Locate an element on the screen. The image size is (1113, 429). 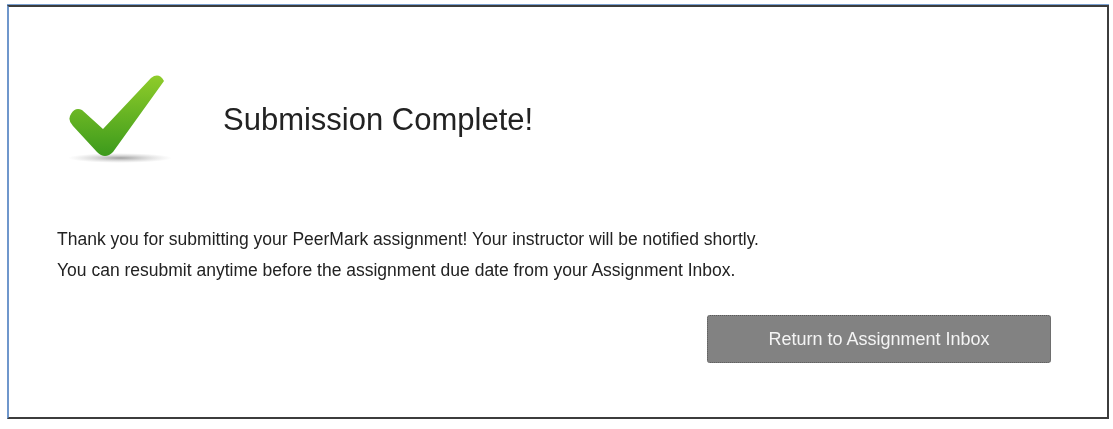
confirmation-message: Thank you for submitting your PeerMark assignment! Your instructor will be notified shortly. You can resubmit anytime before the assignment due date from your Assignment Inbox. is located at coordinates (408, 255).